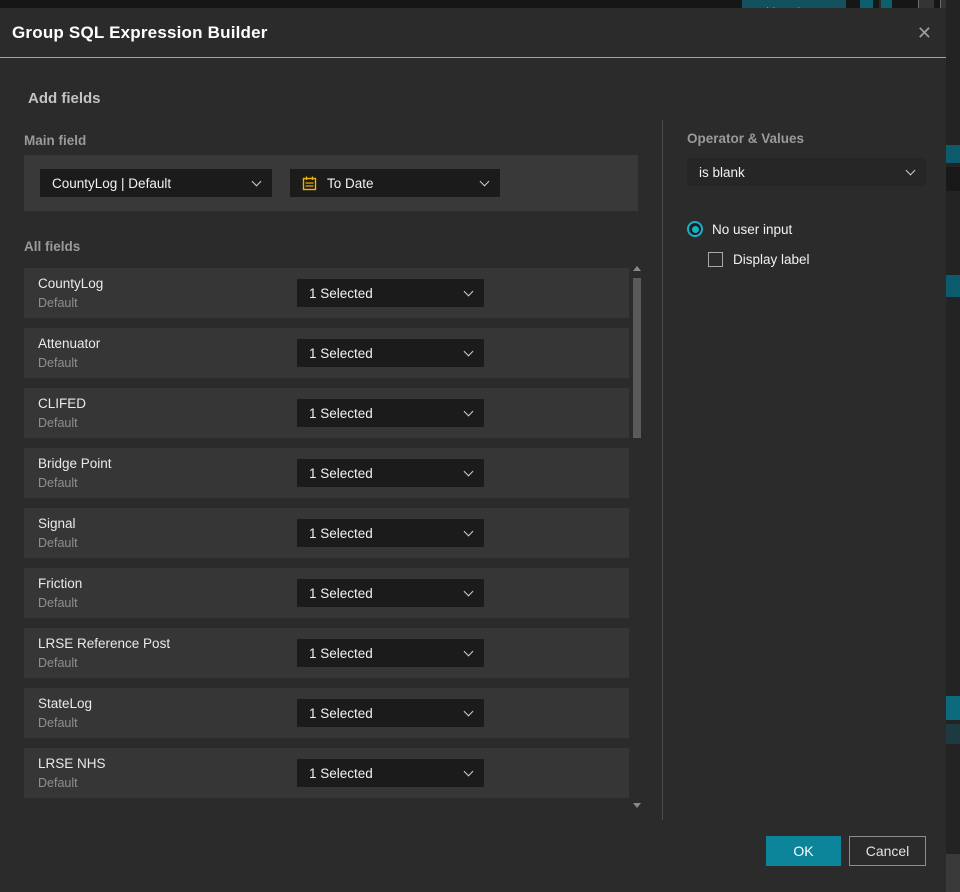  What do you see at coordinates (662, 470) in the screenshot?
I see `panel-divider` at bounding box center [662, 470].